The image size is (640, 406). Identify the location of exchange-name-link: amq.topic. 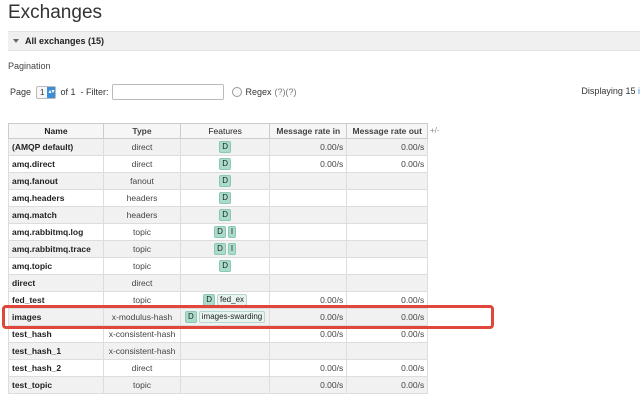
(56, 266).